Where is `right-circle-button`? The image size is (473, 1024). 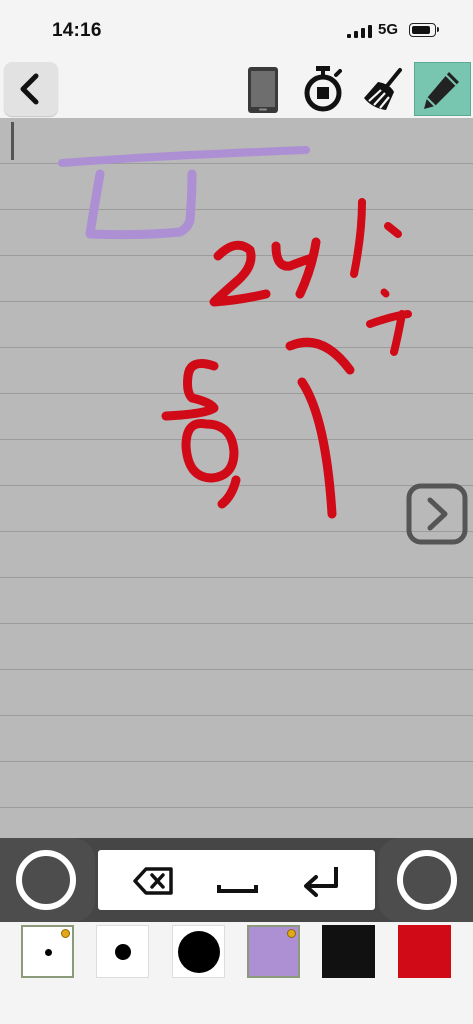
right-circle-button is located at coordinates (427, 880).